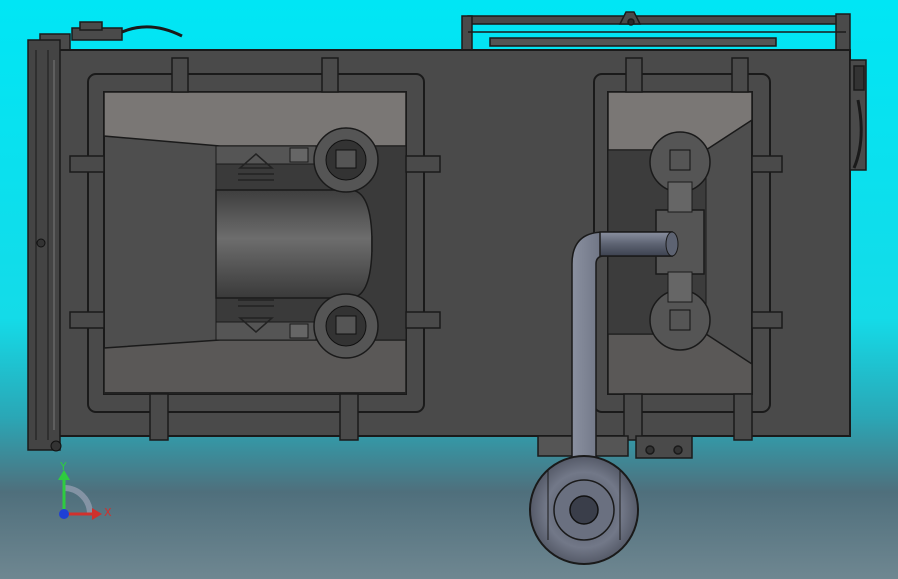 The width and height of the screenshot is (898, 579). I want to click on x-axis-head, so click(97, 514).